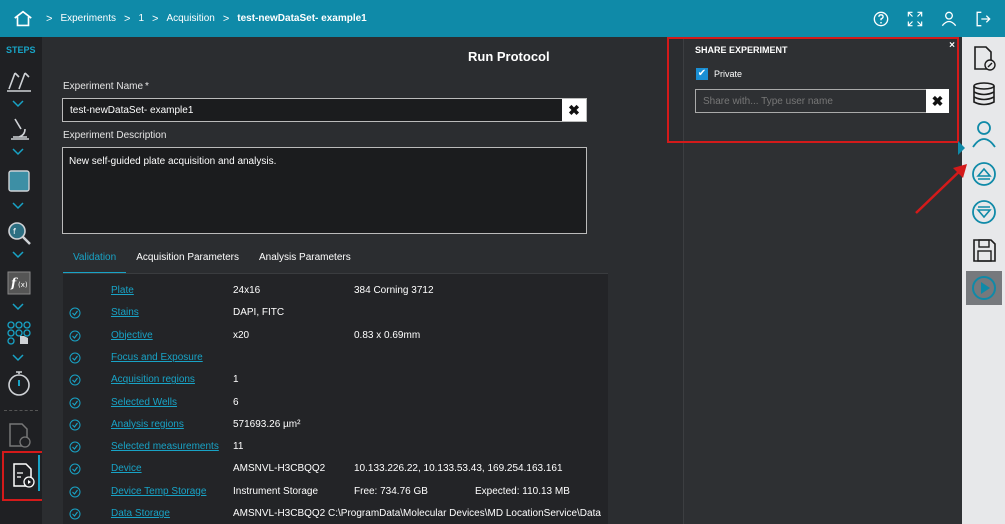  What do you see at coordinates (132, 335) in the screenshot?
I see `validation-link: Objective` at bounding box center [132, 335].